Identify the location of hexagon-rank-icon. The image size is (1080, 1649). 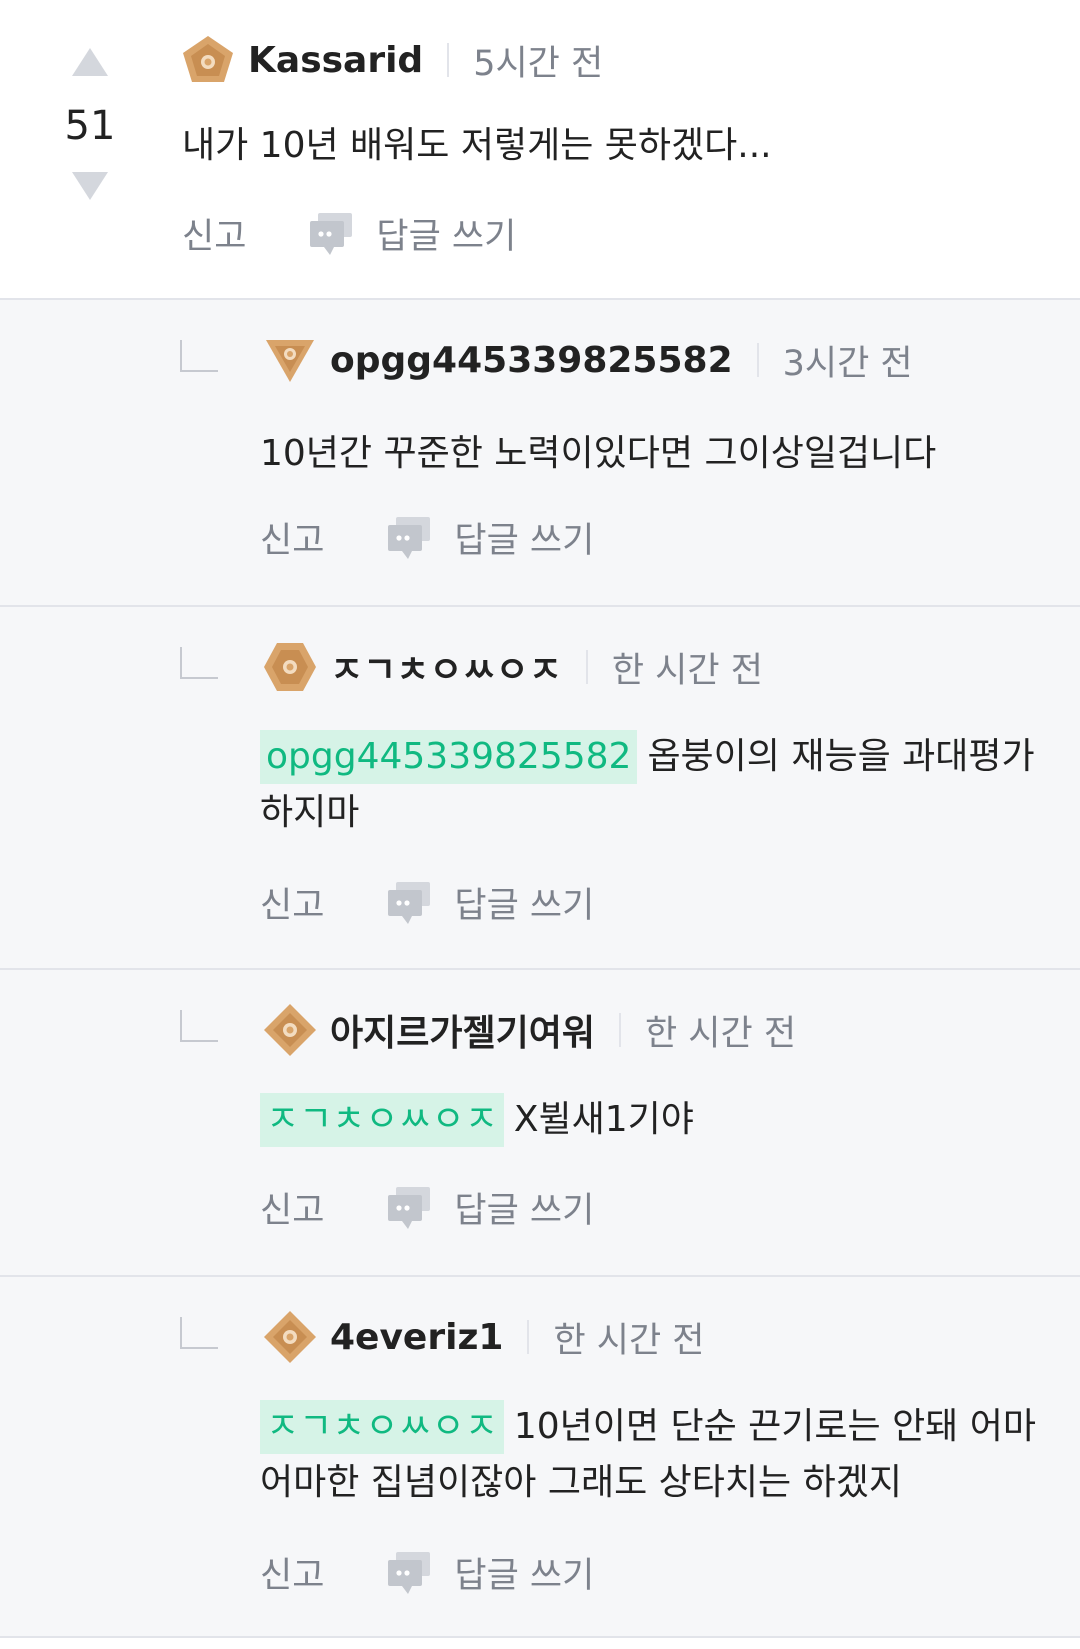
(290, 667).